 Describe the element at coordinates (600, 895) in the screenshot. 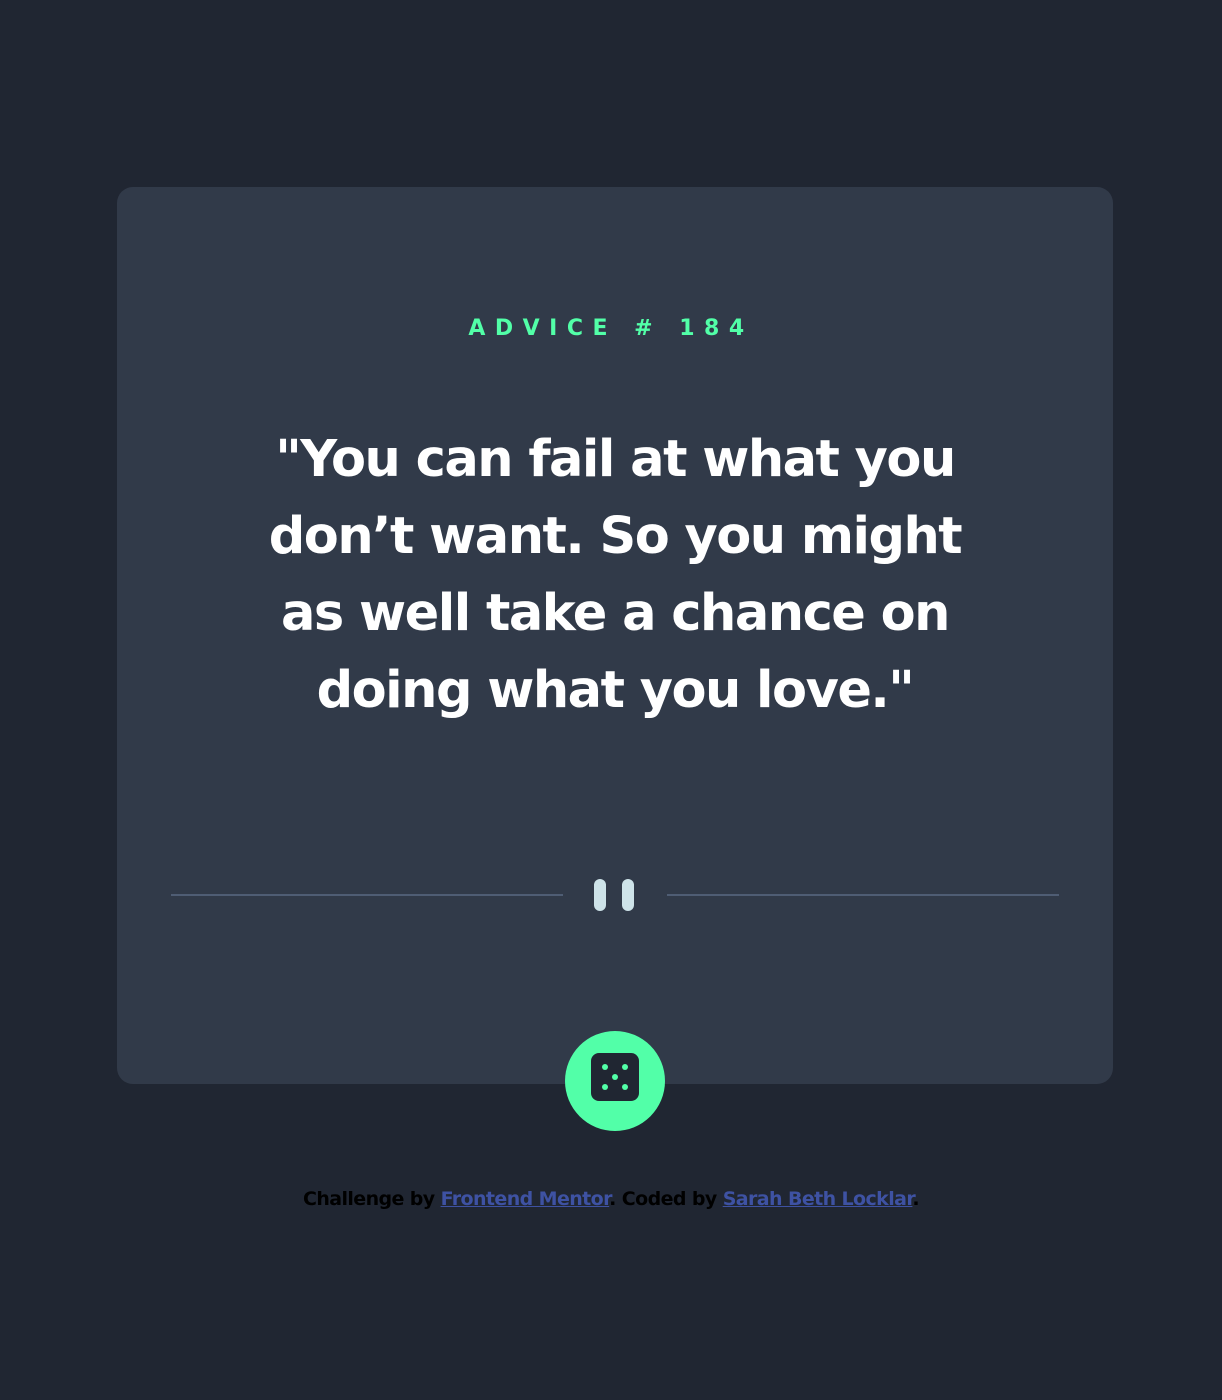

I see `pause-bar-left` at that location.